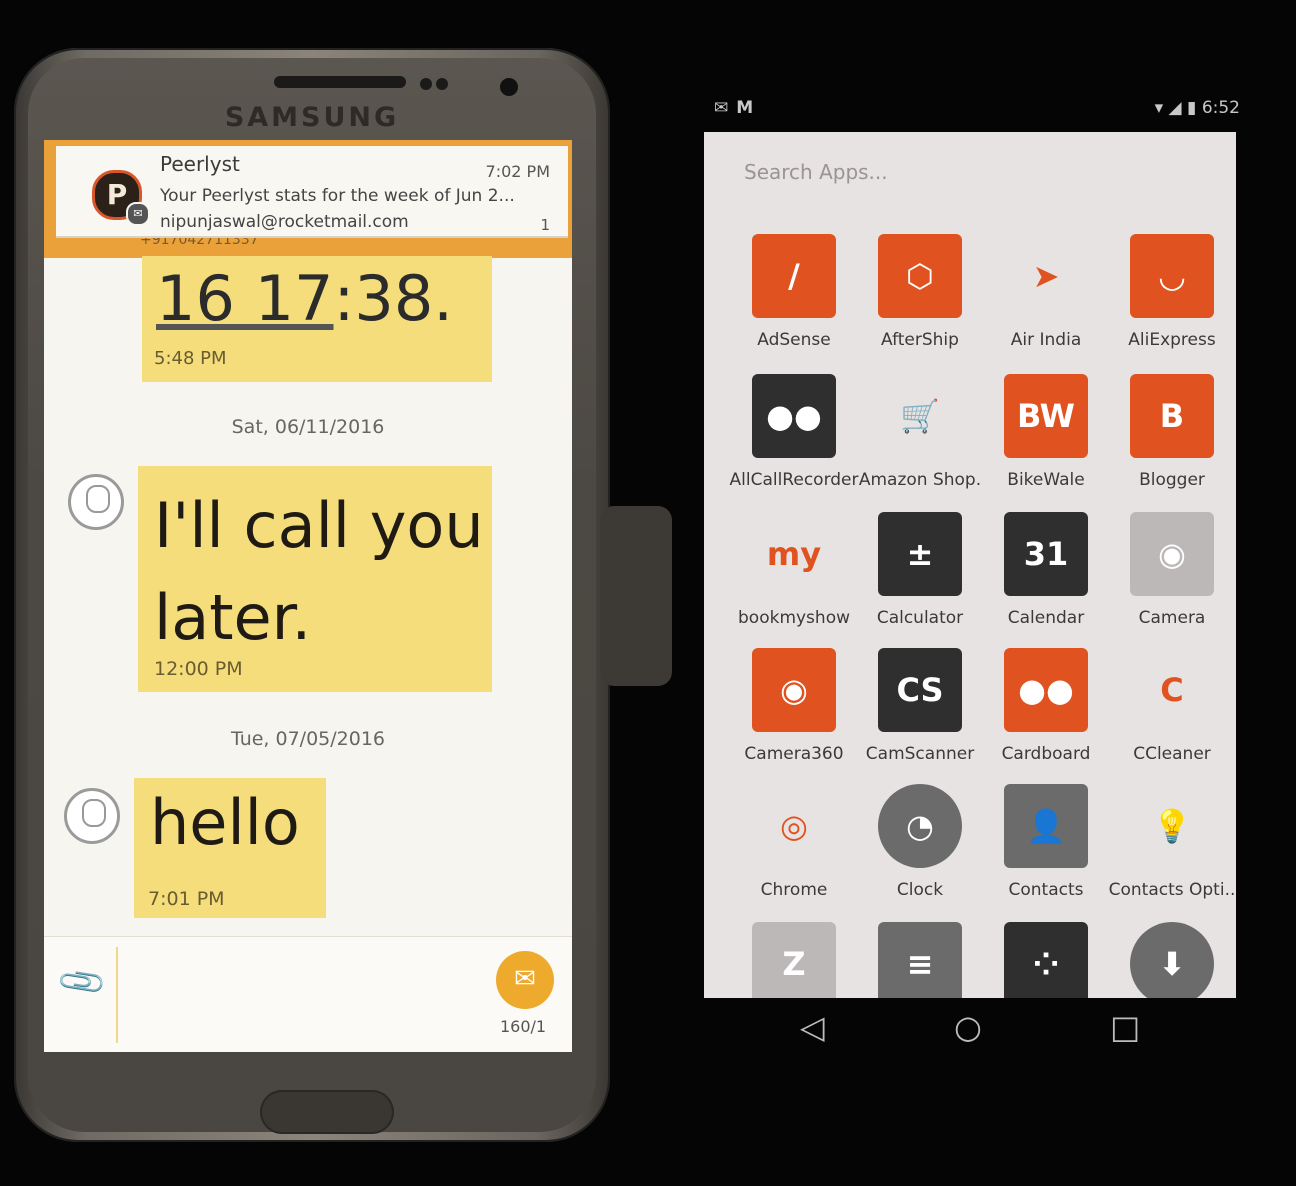  Describe the element at coordinates (1172, 276) in the screenshot. I see `aliexpress-icon: ◡` at that location.